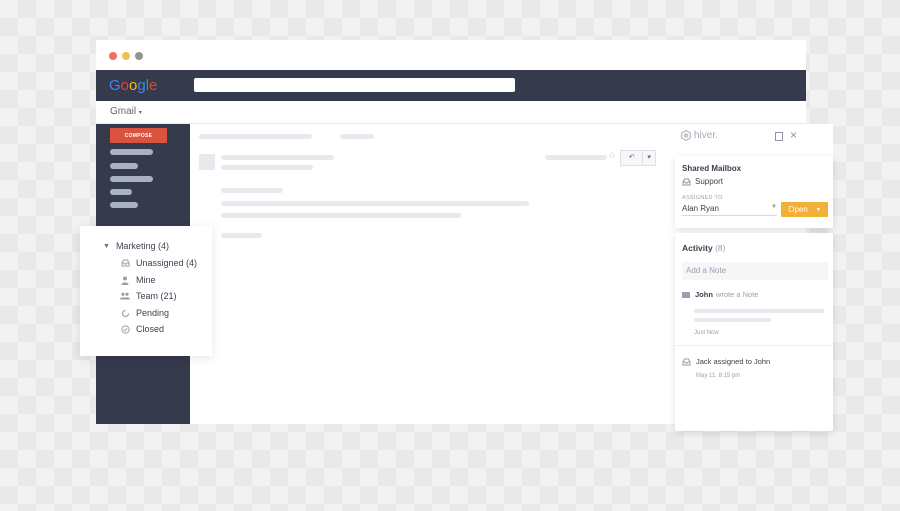 This screenshot has width=900, height=511. I want to click on logo-letter: o, so click(125, 85).